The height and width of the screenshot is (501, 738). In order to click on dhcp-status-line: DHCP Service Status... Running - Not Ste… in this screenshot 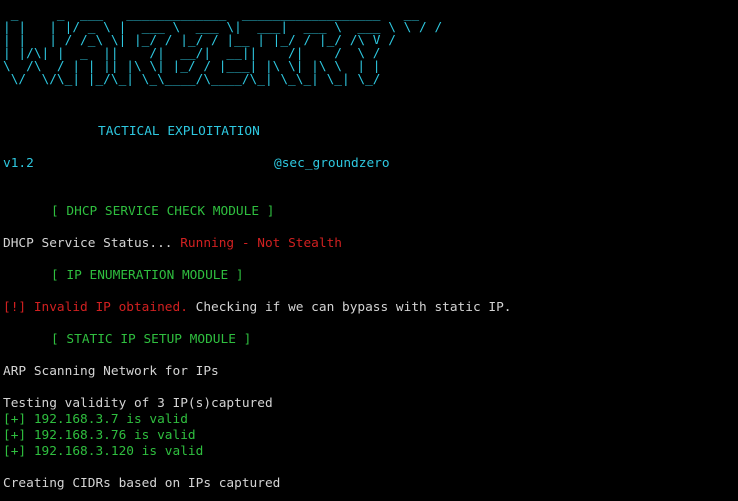, I will do `click(172, 244)`.